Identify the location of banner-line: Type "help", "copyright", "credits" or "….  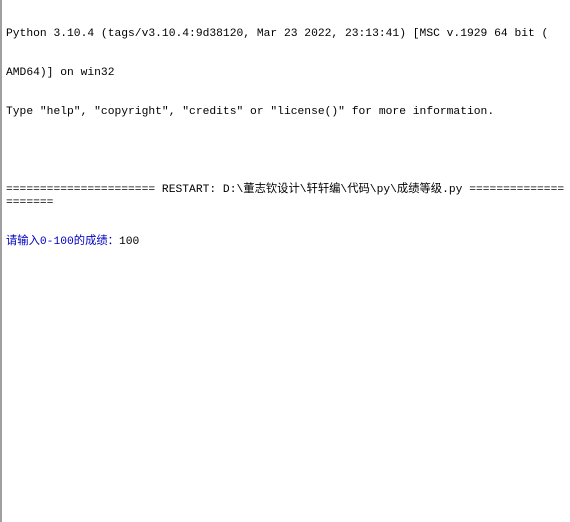
(250, 112).